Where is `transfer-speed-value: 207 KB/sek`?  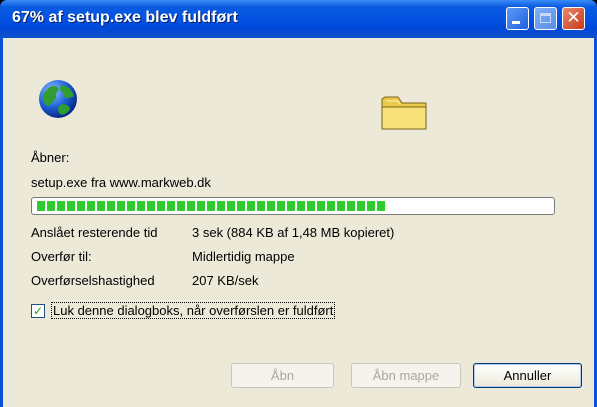
transfer-speed-value: 207 KB/sek is located at coordinates (225, 280).